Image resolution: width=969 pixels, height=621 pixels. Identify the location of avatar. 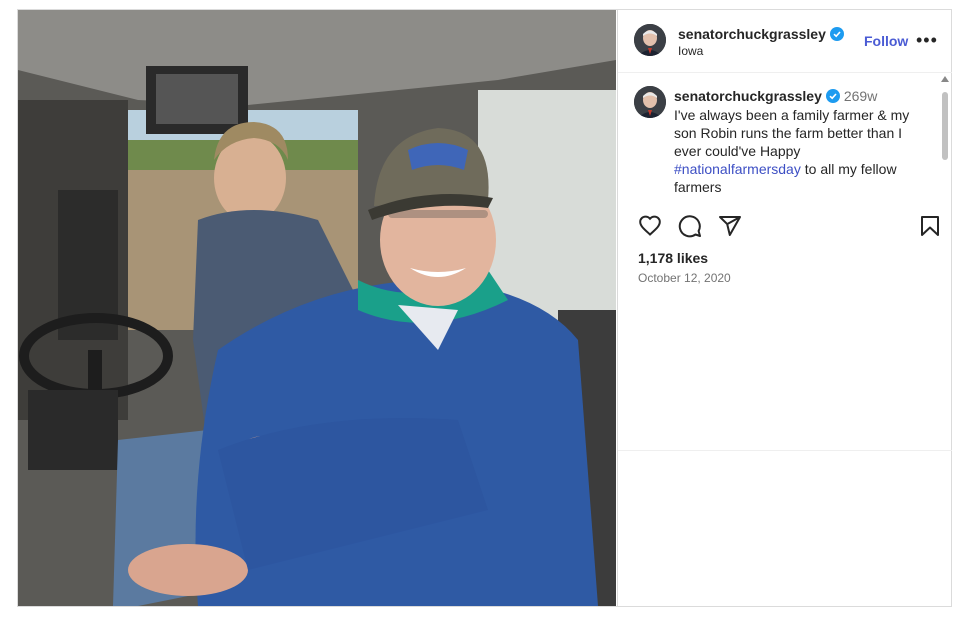
(650, 40).